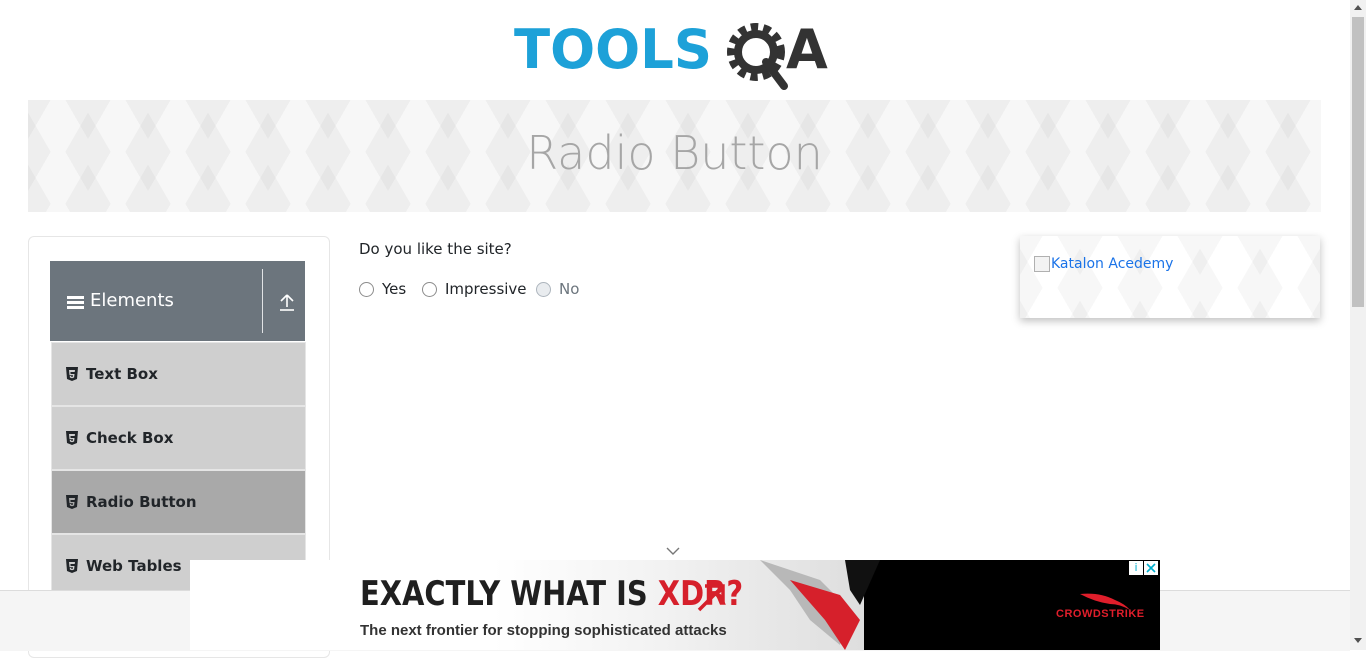 This screenshot has width=1366, height=658. What do you see at coordinates (178, 438) in the screenshot?
I see `sidebar-item-check-box: Check Box` at bounding box center [178, 438].